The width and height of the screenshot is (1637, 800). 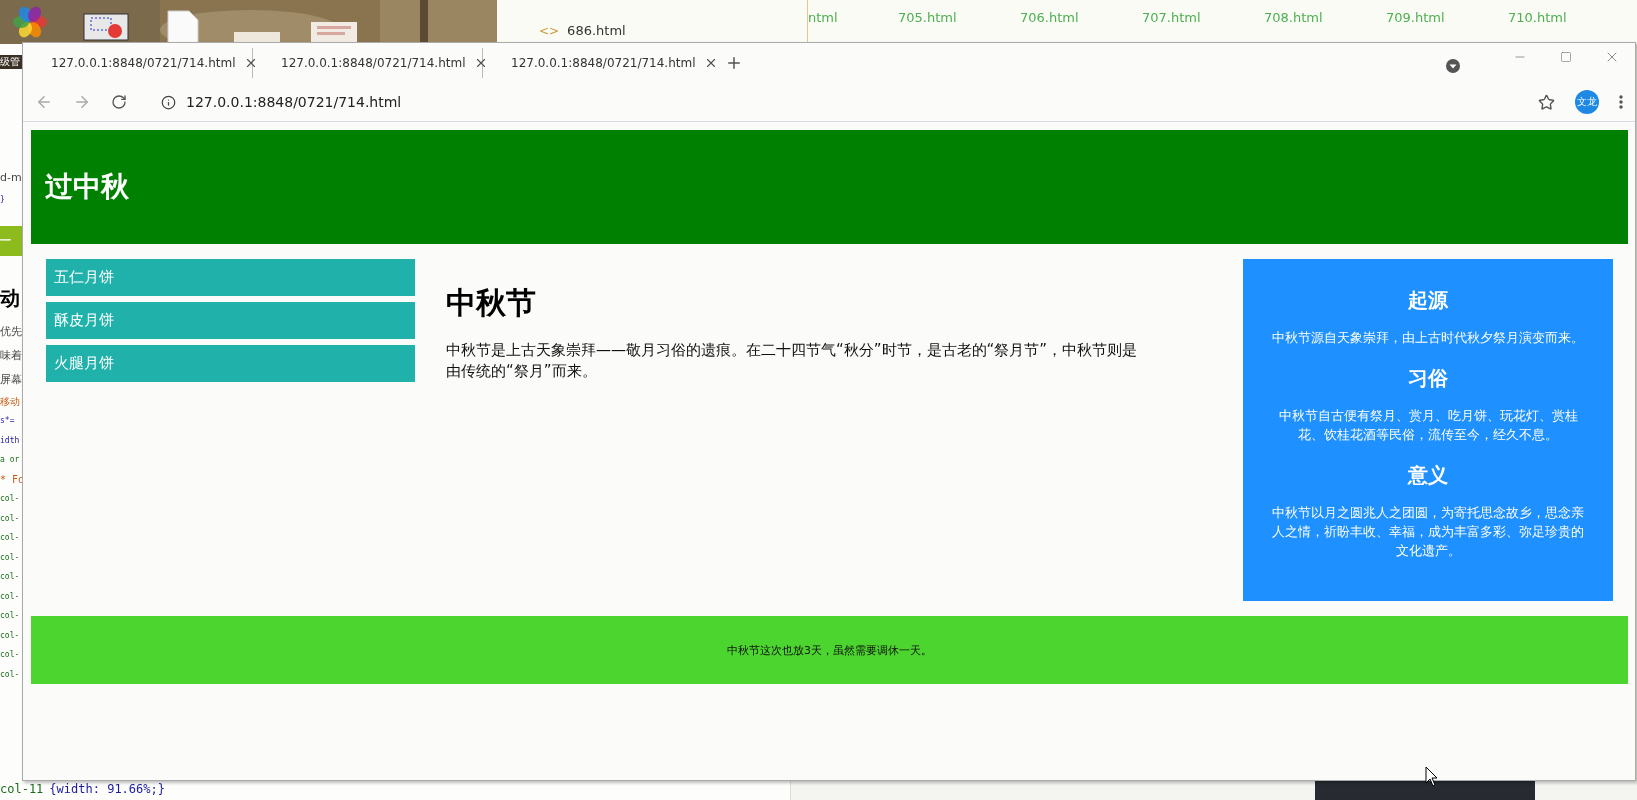 What do you see at coordinates (8, 421) in the screenshot?
I see `code-line: s*=` at bounding box center [8, 421].